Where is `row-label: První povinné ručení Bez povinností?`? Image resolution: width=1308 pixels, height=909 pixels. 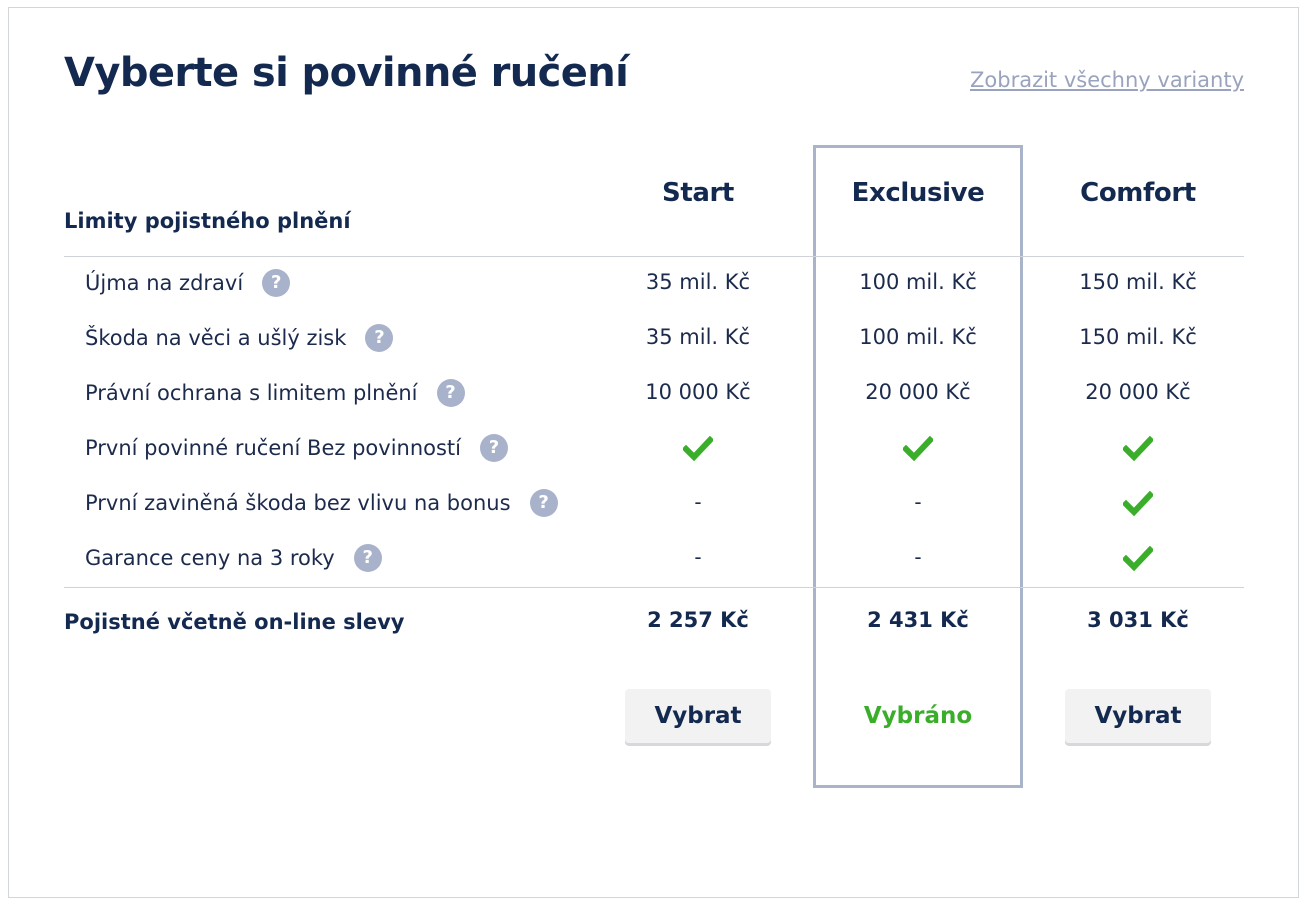 row-label: První povinné ručení Bez povinností? is located at coordinates (297, 448).